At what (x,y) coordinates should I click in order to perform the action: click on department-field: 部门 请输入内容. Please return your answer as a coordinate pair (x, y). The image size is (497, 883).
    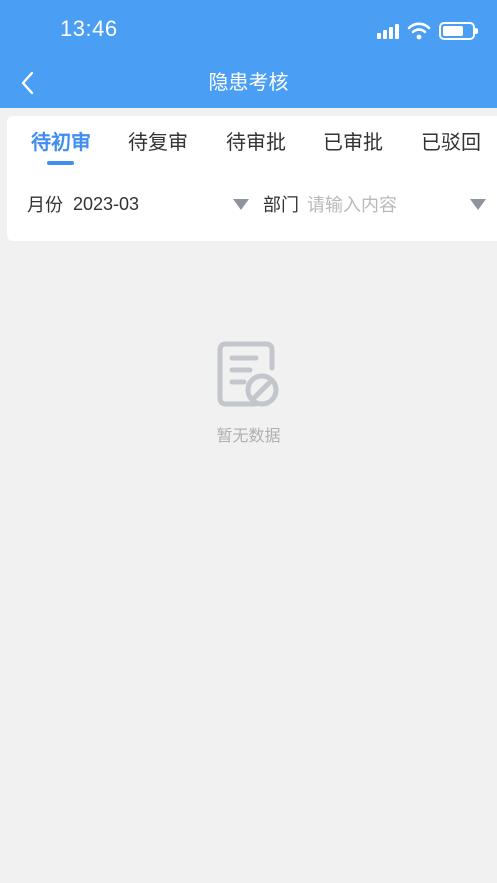
    Looking at the image, I should click on (330, 204).